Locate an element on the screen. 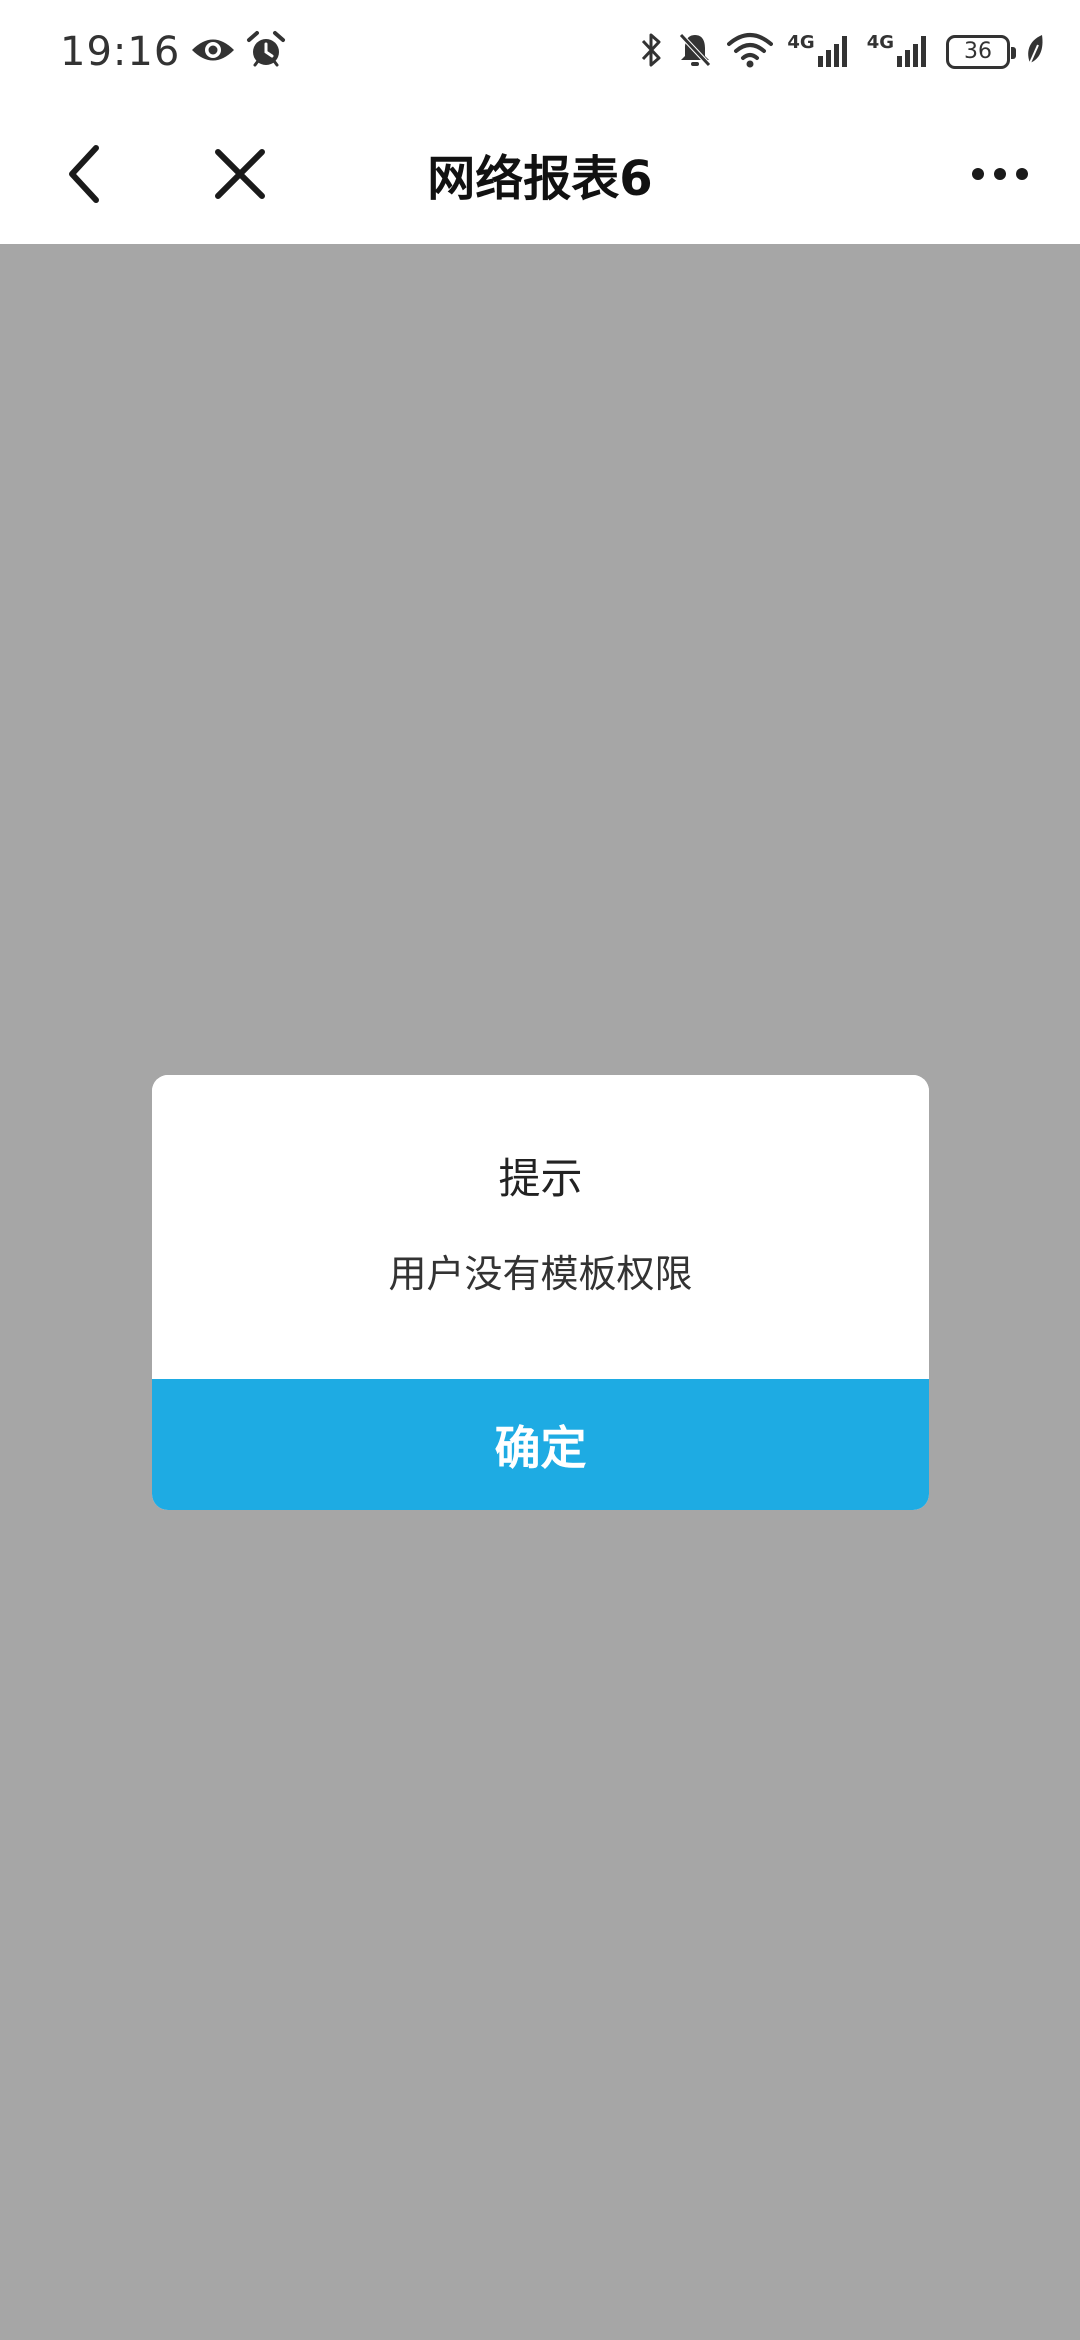 This screenshot has width=1080, height=2340. bell-muted-icon is located at coordinates (695, 52).